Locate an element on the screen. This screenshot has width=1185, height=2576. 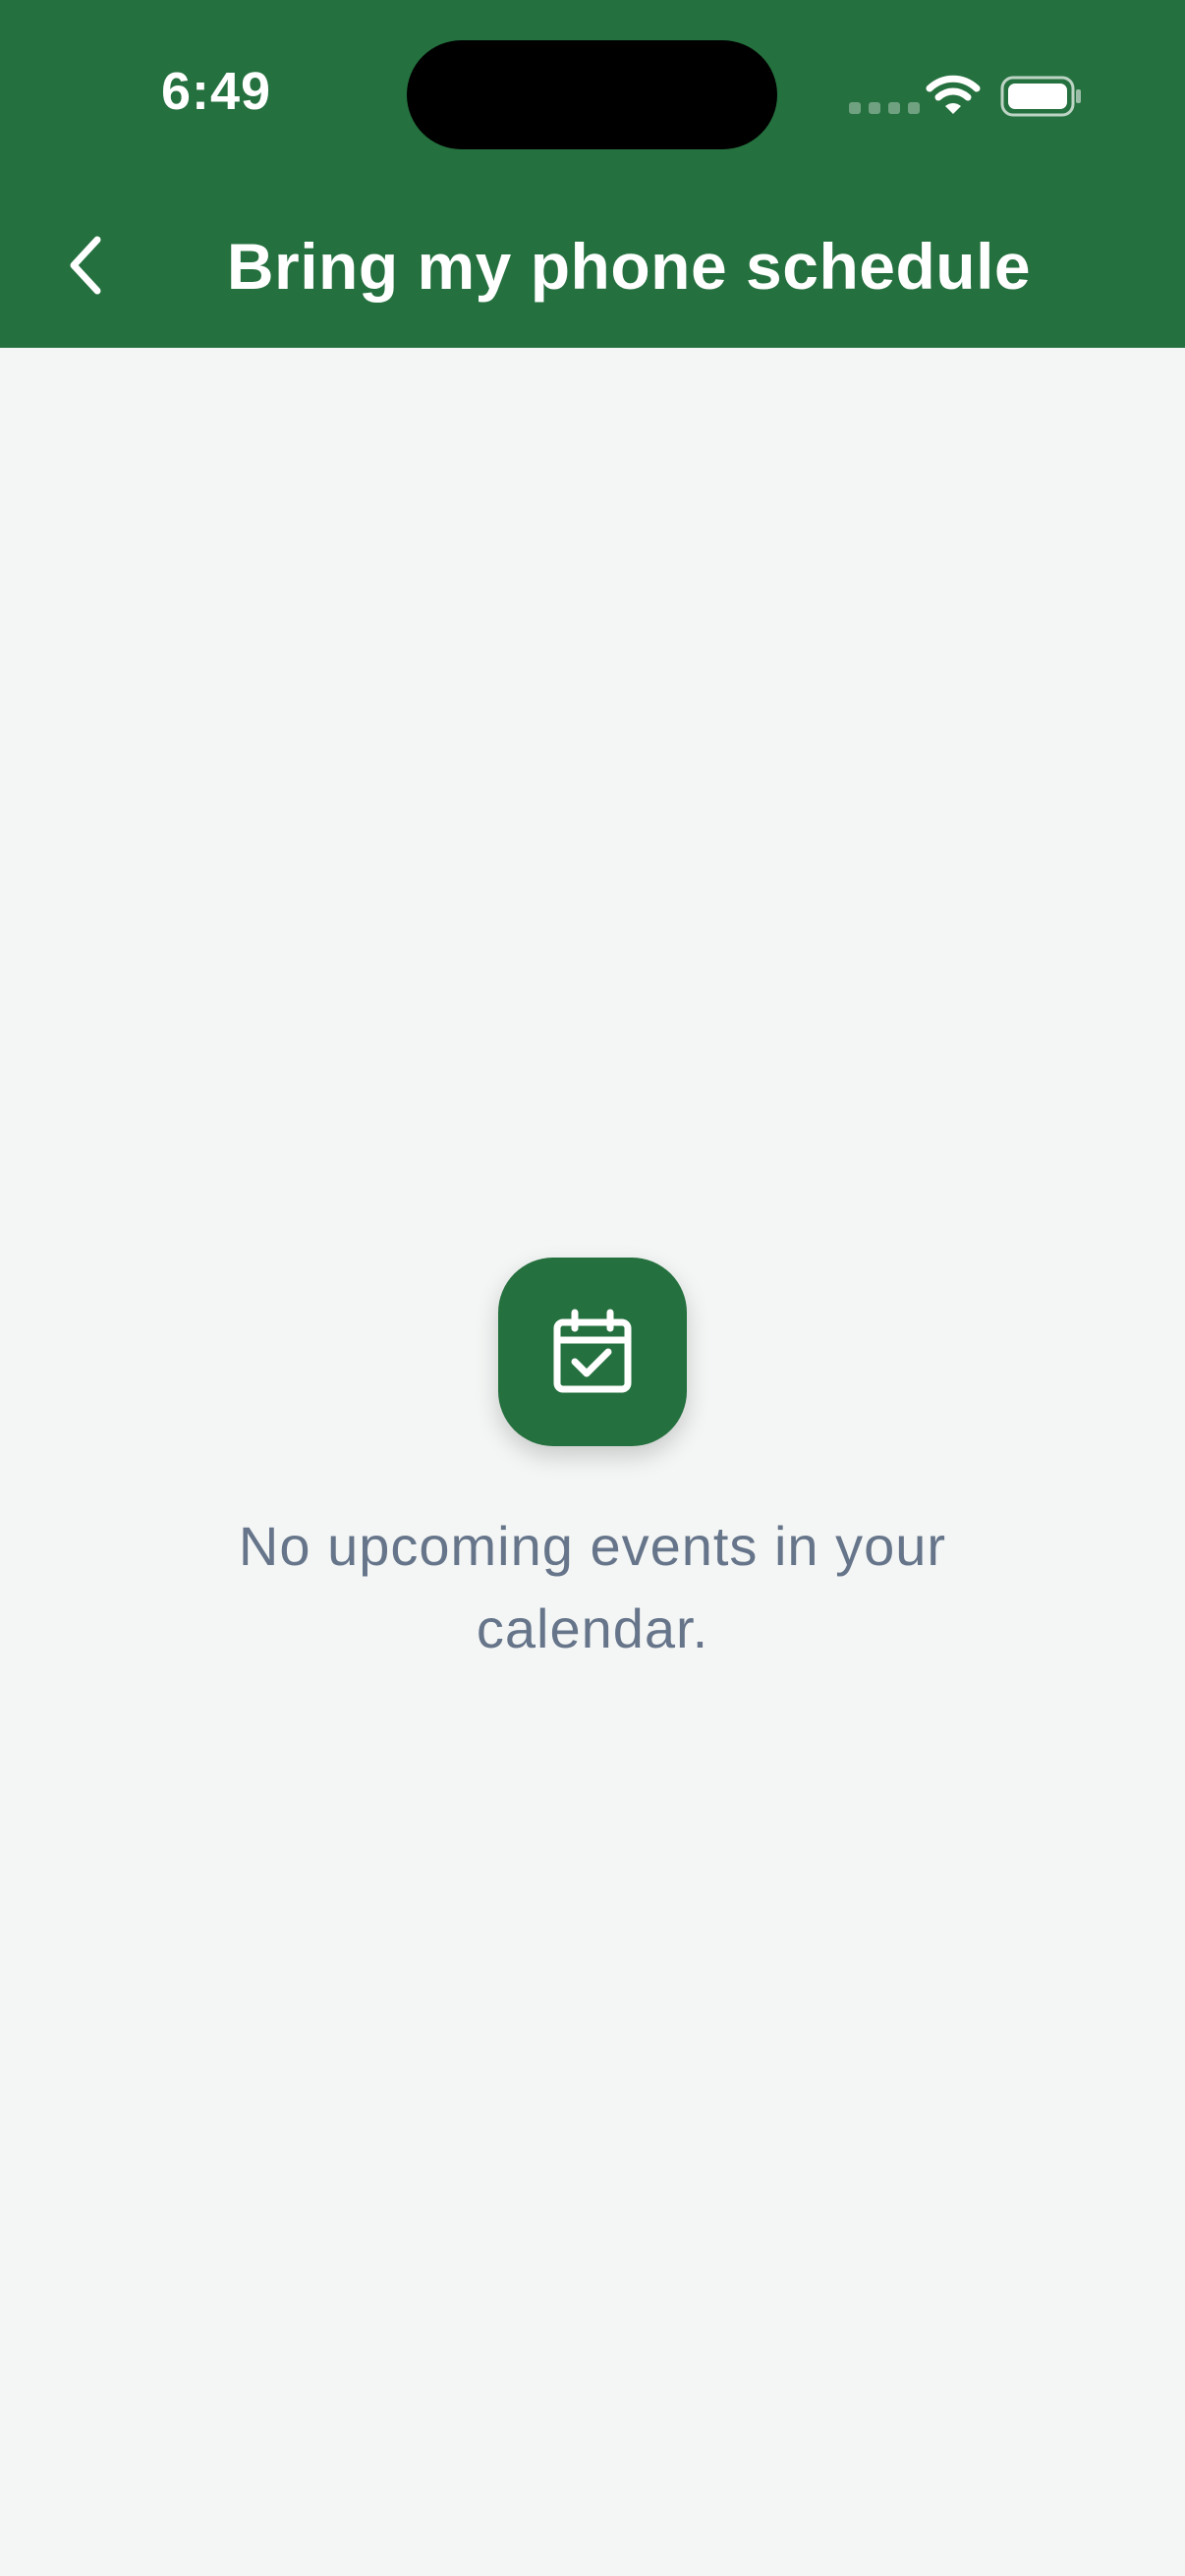
empty-state-message: No upcoming events in your calendar. is located at coordinates (592, 1587).